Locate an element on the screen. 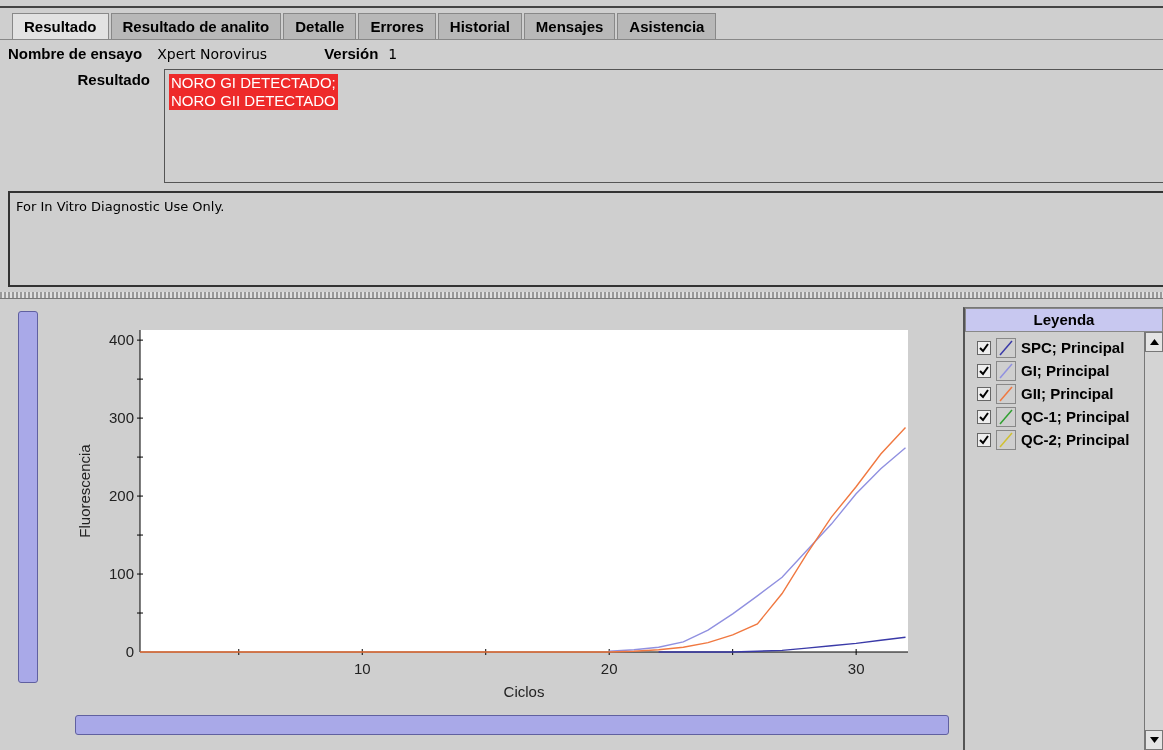  legend-label: QC-1; Principal is located at coordinates (1075, 416).